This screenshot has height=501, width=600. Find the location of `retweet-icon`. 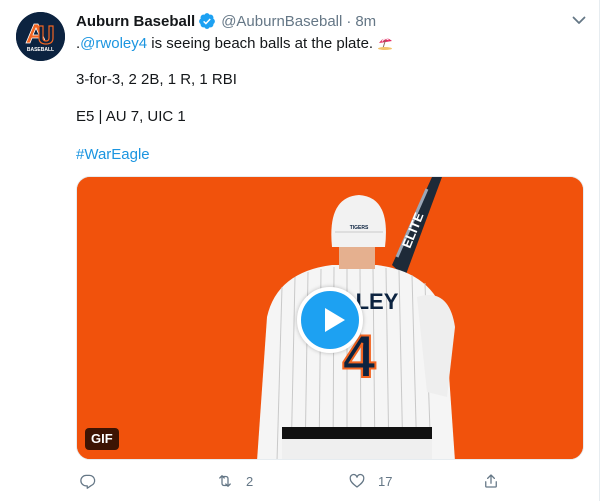

retweet-icon is located at coordinates (225, 481).